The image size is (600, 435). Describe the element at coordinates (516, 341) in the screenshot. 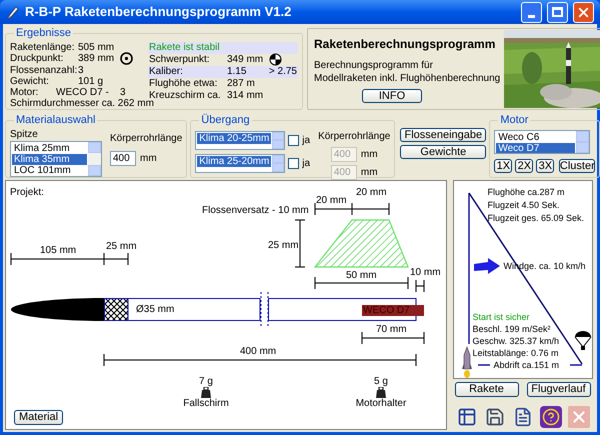

I see `speed-text: Geschw. 325.37 km/h` at that location.